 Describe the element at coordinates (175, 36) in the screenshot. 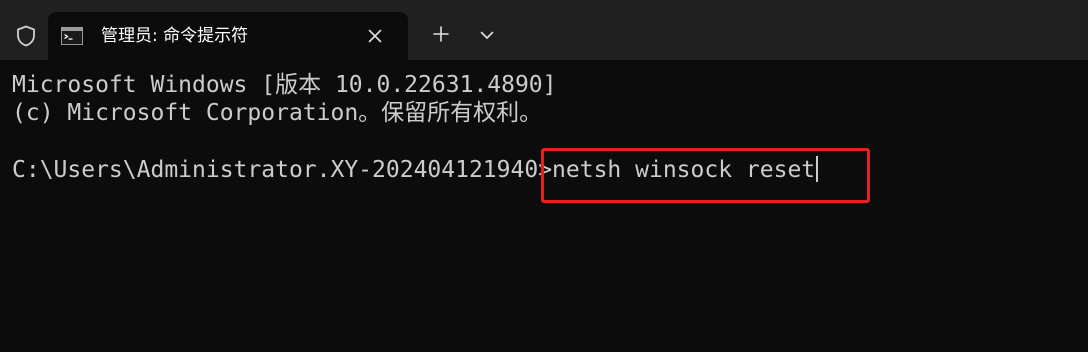

I see `tab-title: 管理员: 命令提示符` at that location.